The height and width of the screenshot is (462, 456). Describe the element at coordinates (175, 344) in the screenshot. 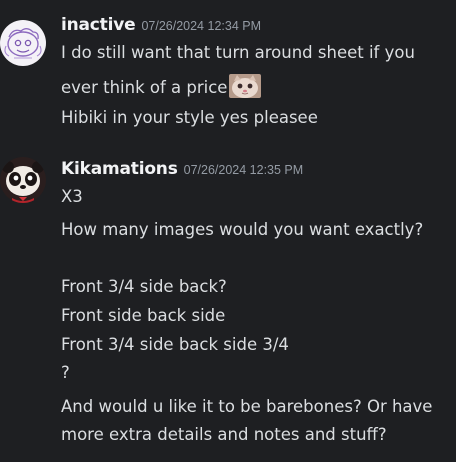

I see `message-text-line: Front 3/4 side back side 3/4` at that location.